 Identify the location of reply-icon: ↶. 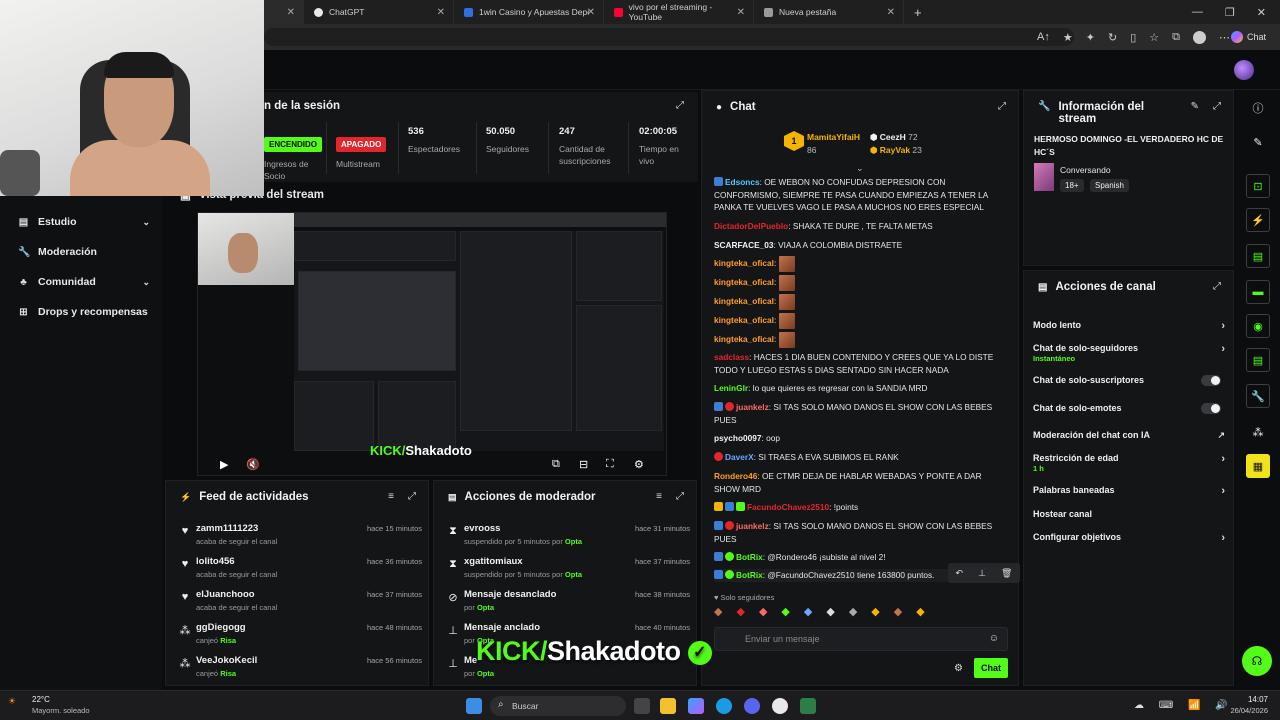
(960, 573).